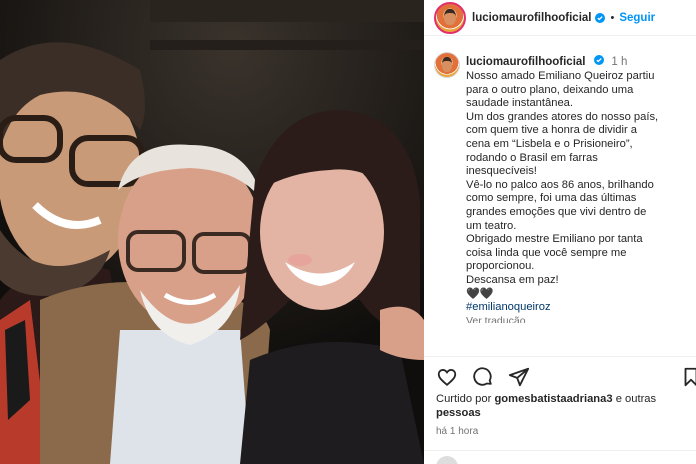  What do you see at coordinates (549, 143) in the screenshot?
I see `caption-line: cena em “Lisbela e o Prisioneiro”,` at bounding box center [549, 143].